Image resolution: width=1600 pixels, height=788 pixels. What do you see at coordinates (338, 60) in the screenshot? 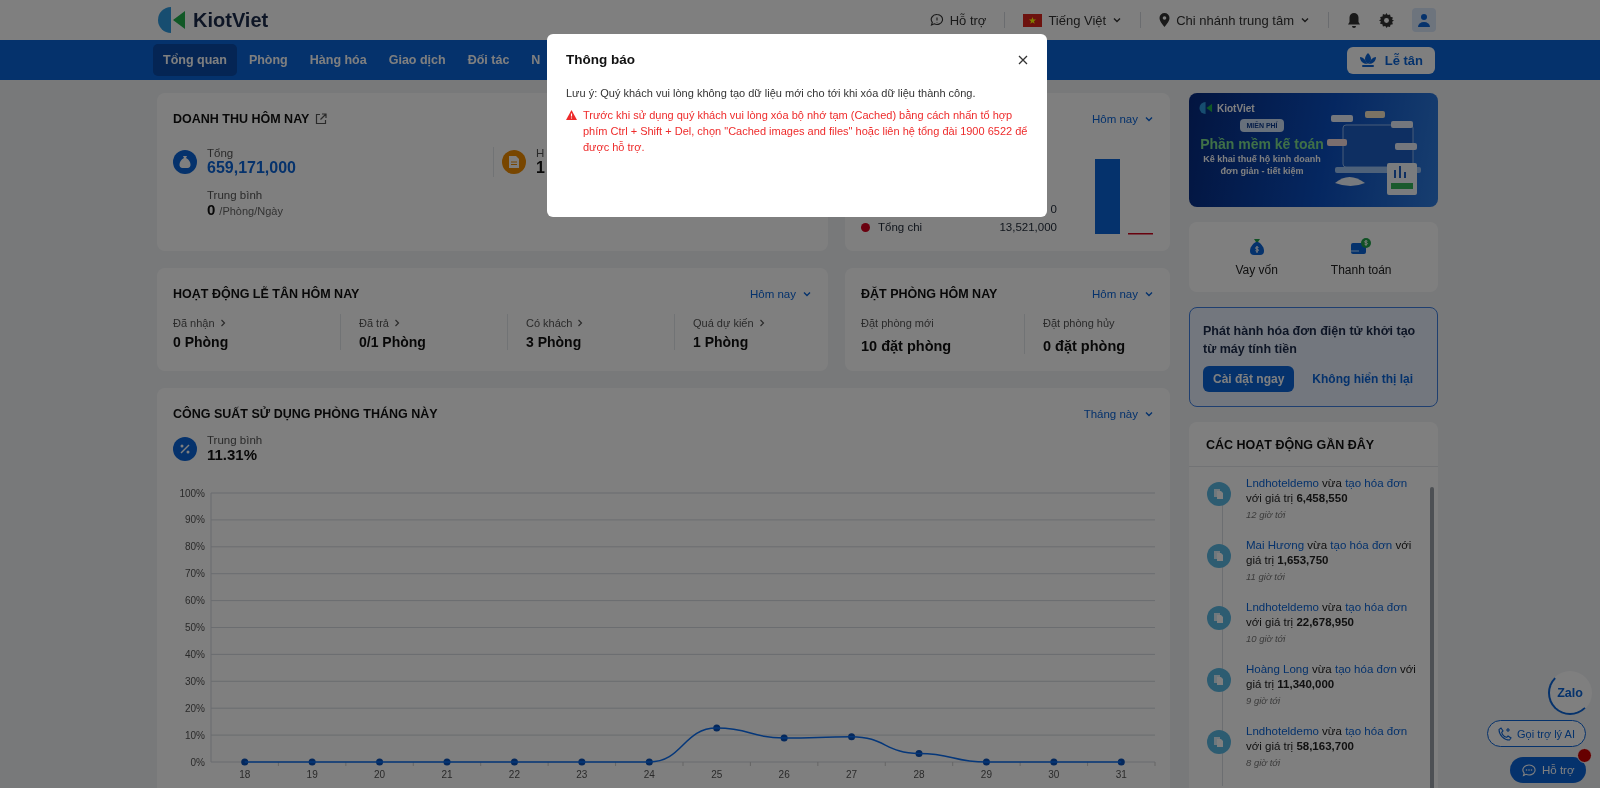
I see `nav-tab: Hàng hóa` at bounding box center [338, 60].